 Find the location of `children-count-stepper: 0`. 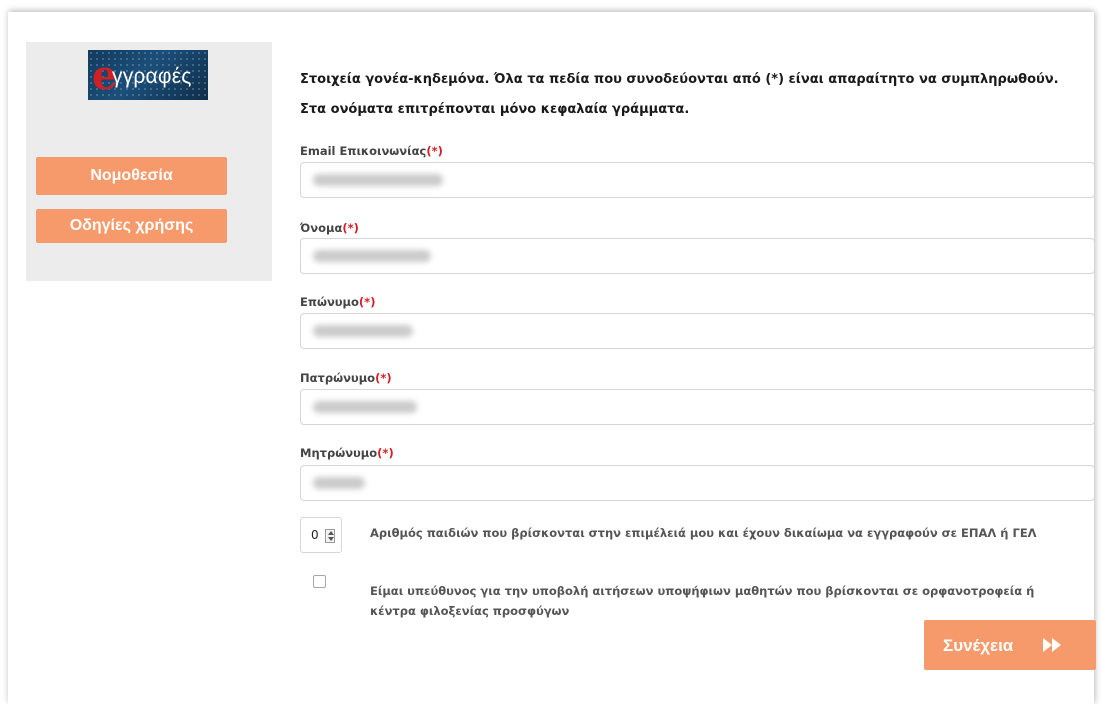

children-count-stepper: 0 is located at coordinates (321, 535).